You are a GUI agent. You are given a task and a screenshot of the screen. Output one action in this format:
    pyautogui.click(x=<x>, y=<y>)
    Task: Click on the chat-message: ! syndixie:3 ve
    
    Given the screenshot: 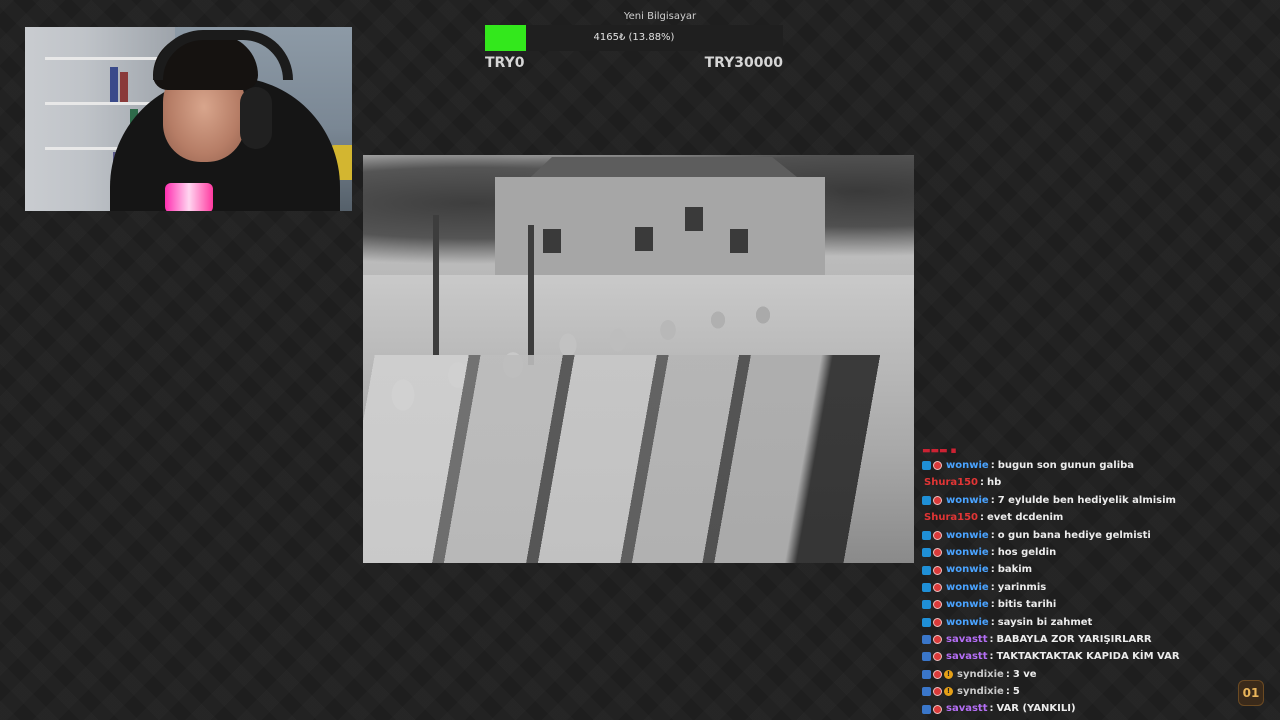 What is the action you would take?
    pyautogui.click(x=1087, y=674)
    